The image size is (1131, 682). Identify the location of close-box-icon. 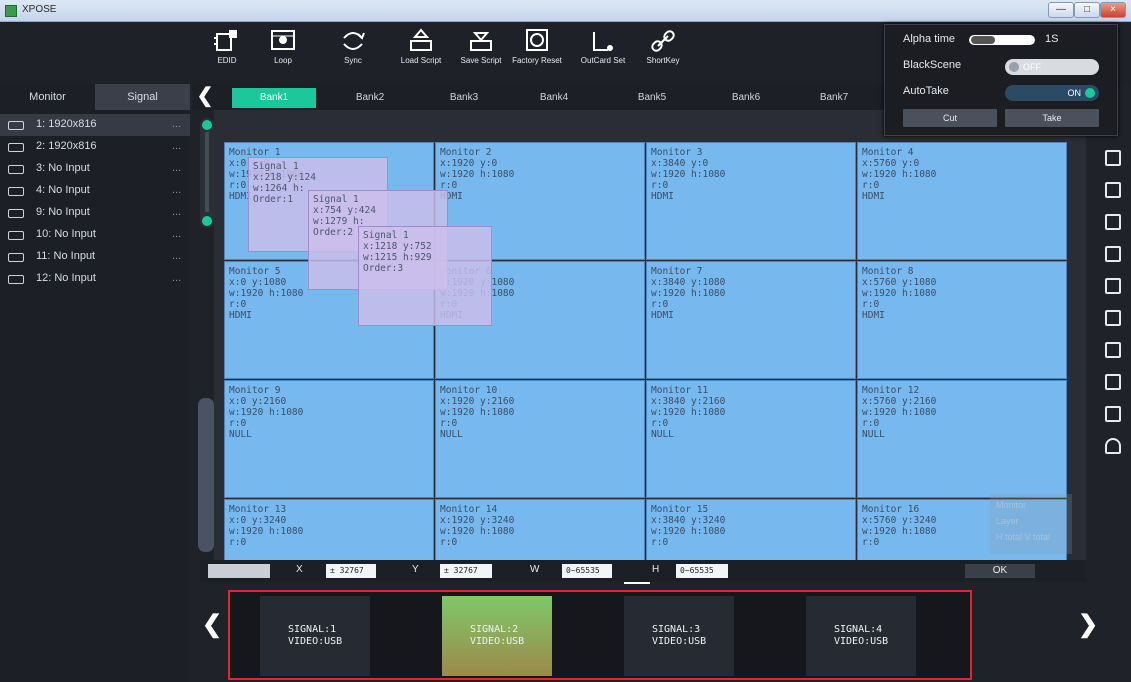
(1113, 318).